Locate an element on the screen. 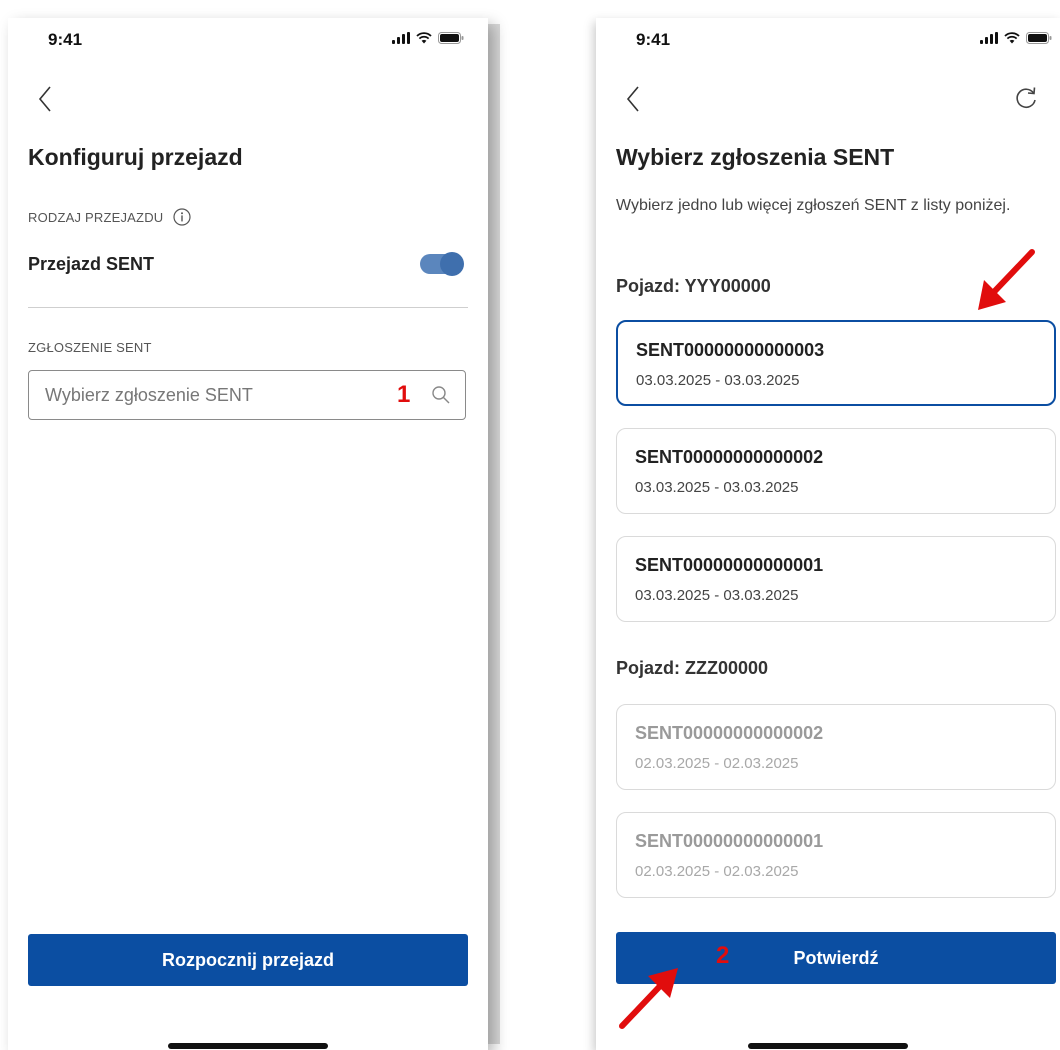 The width and height of the screenshot is (1060, 1050). sent-id: SENT00000000000003 is located at coordinates (730, 350).